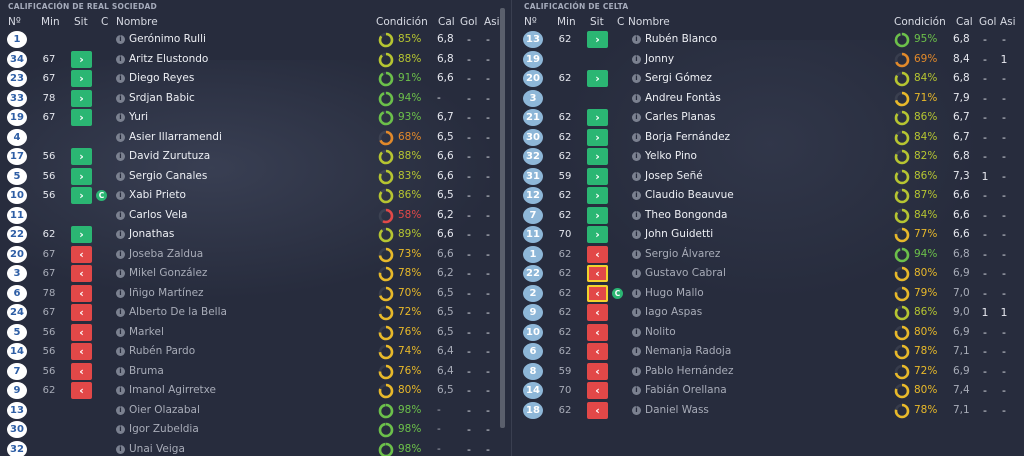 Image resolution: width=1024 pixels, height=456 pixels. I want to click on table-row: 10 62 ‹ i Nolito 80% 6,9- -, so click(769, 333).